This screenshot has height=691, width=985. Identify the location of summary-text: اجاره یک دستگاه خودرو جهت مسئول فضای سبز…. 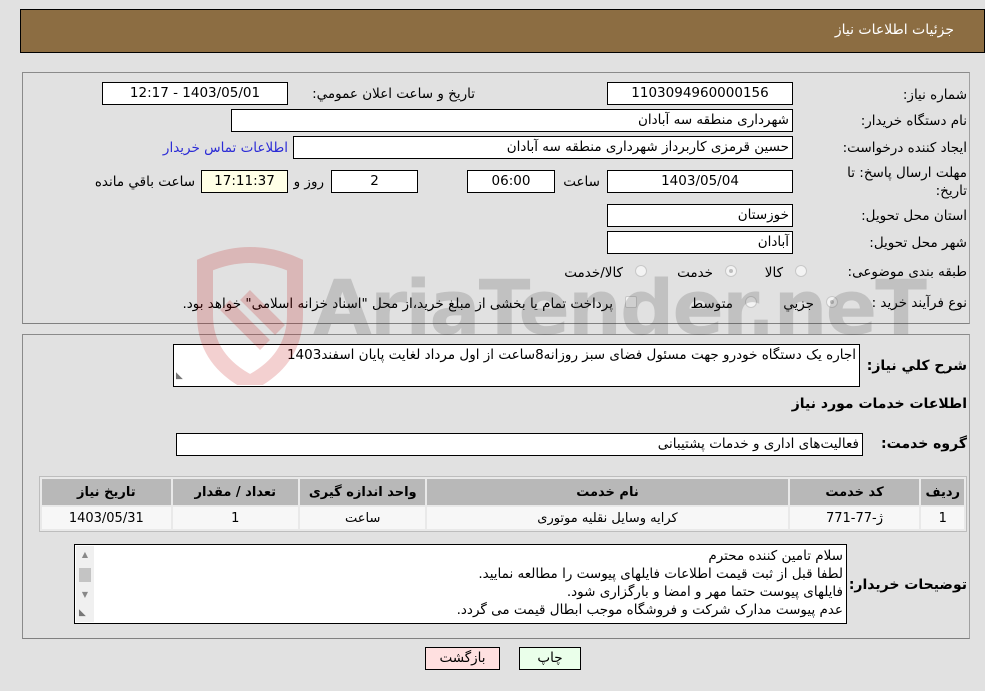
(571, 355).